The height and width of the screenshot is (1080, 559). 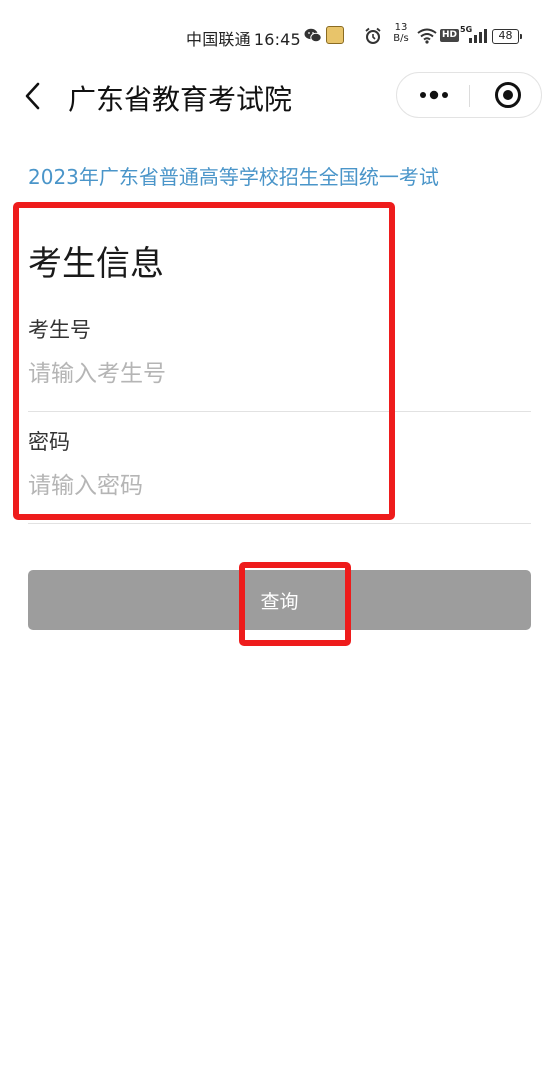 What do you see at coordinates (478, 36) in the screenshot?
I see `signal-strength-icon` at bounding box center [478, 36].